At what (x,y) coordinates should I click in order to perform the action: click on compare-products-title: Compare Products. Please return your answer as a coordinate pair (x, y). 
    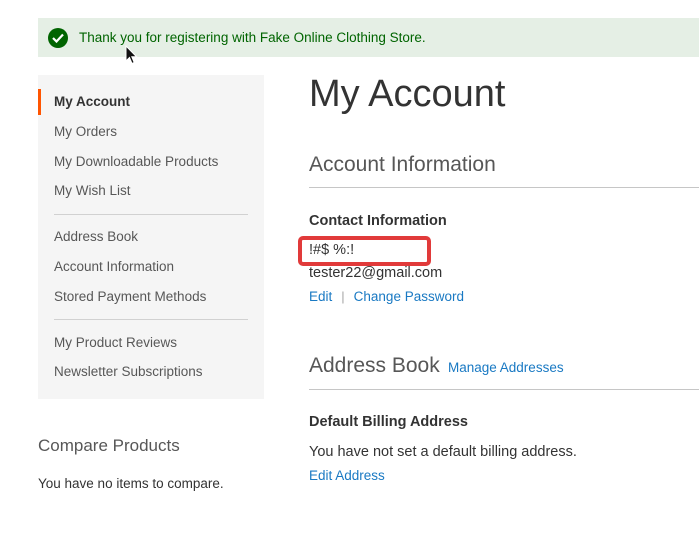
    Looking at the image, I should click on (109, 445).